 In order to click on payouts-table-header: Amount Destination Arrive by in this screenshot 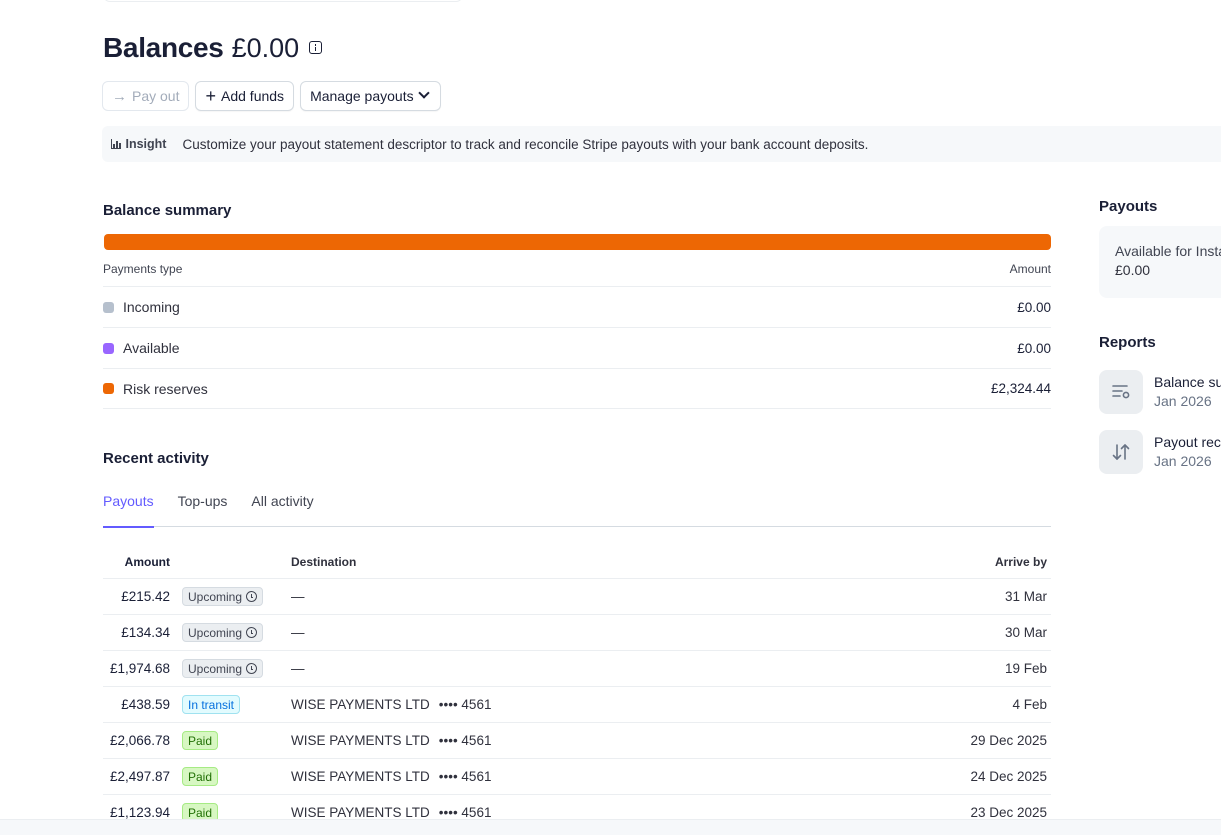, I will do `click(577, 562)`.